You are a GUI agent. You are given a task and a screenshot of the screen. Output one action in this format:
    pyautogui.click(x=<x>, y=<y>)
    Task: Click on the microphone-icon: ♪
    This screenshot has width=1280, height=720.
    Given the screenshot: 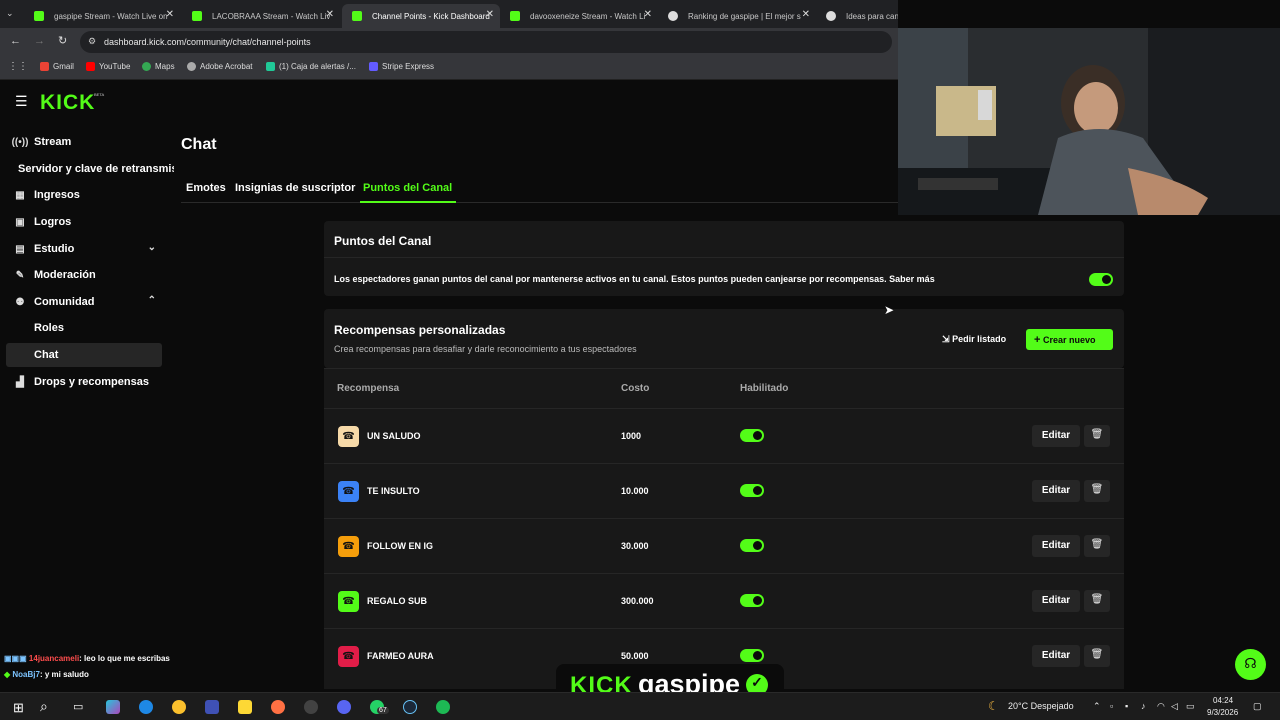 What is the action you would take?
    pyautogui.click(x=1143, y=706)
    